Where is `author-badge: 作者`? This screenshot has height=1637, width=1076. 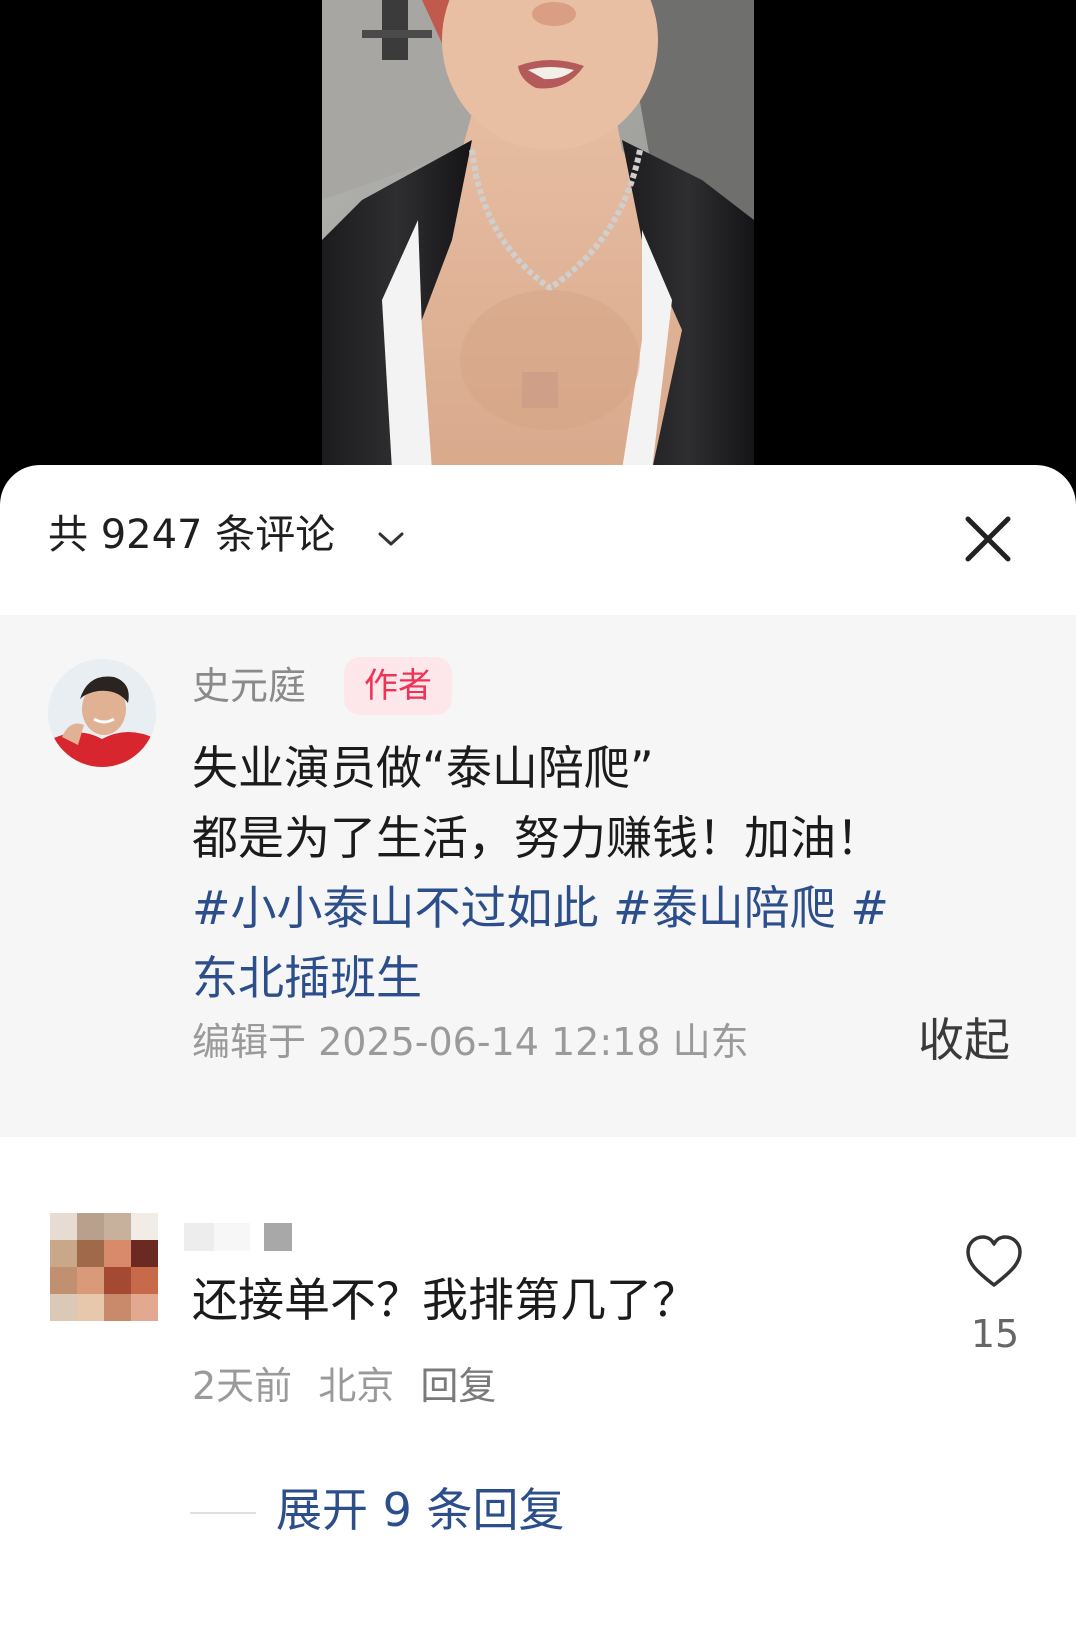 author-badge: 作者 is located at coordinates (398, 686).